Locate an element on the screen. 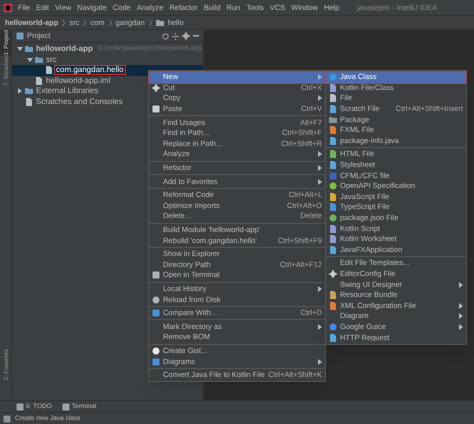 This screenshot has height=424, width=474. collapsed-arrow-icon is located at coordinates (19, 91).